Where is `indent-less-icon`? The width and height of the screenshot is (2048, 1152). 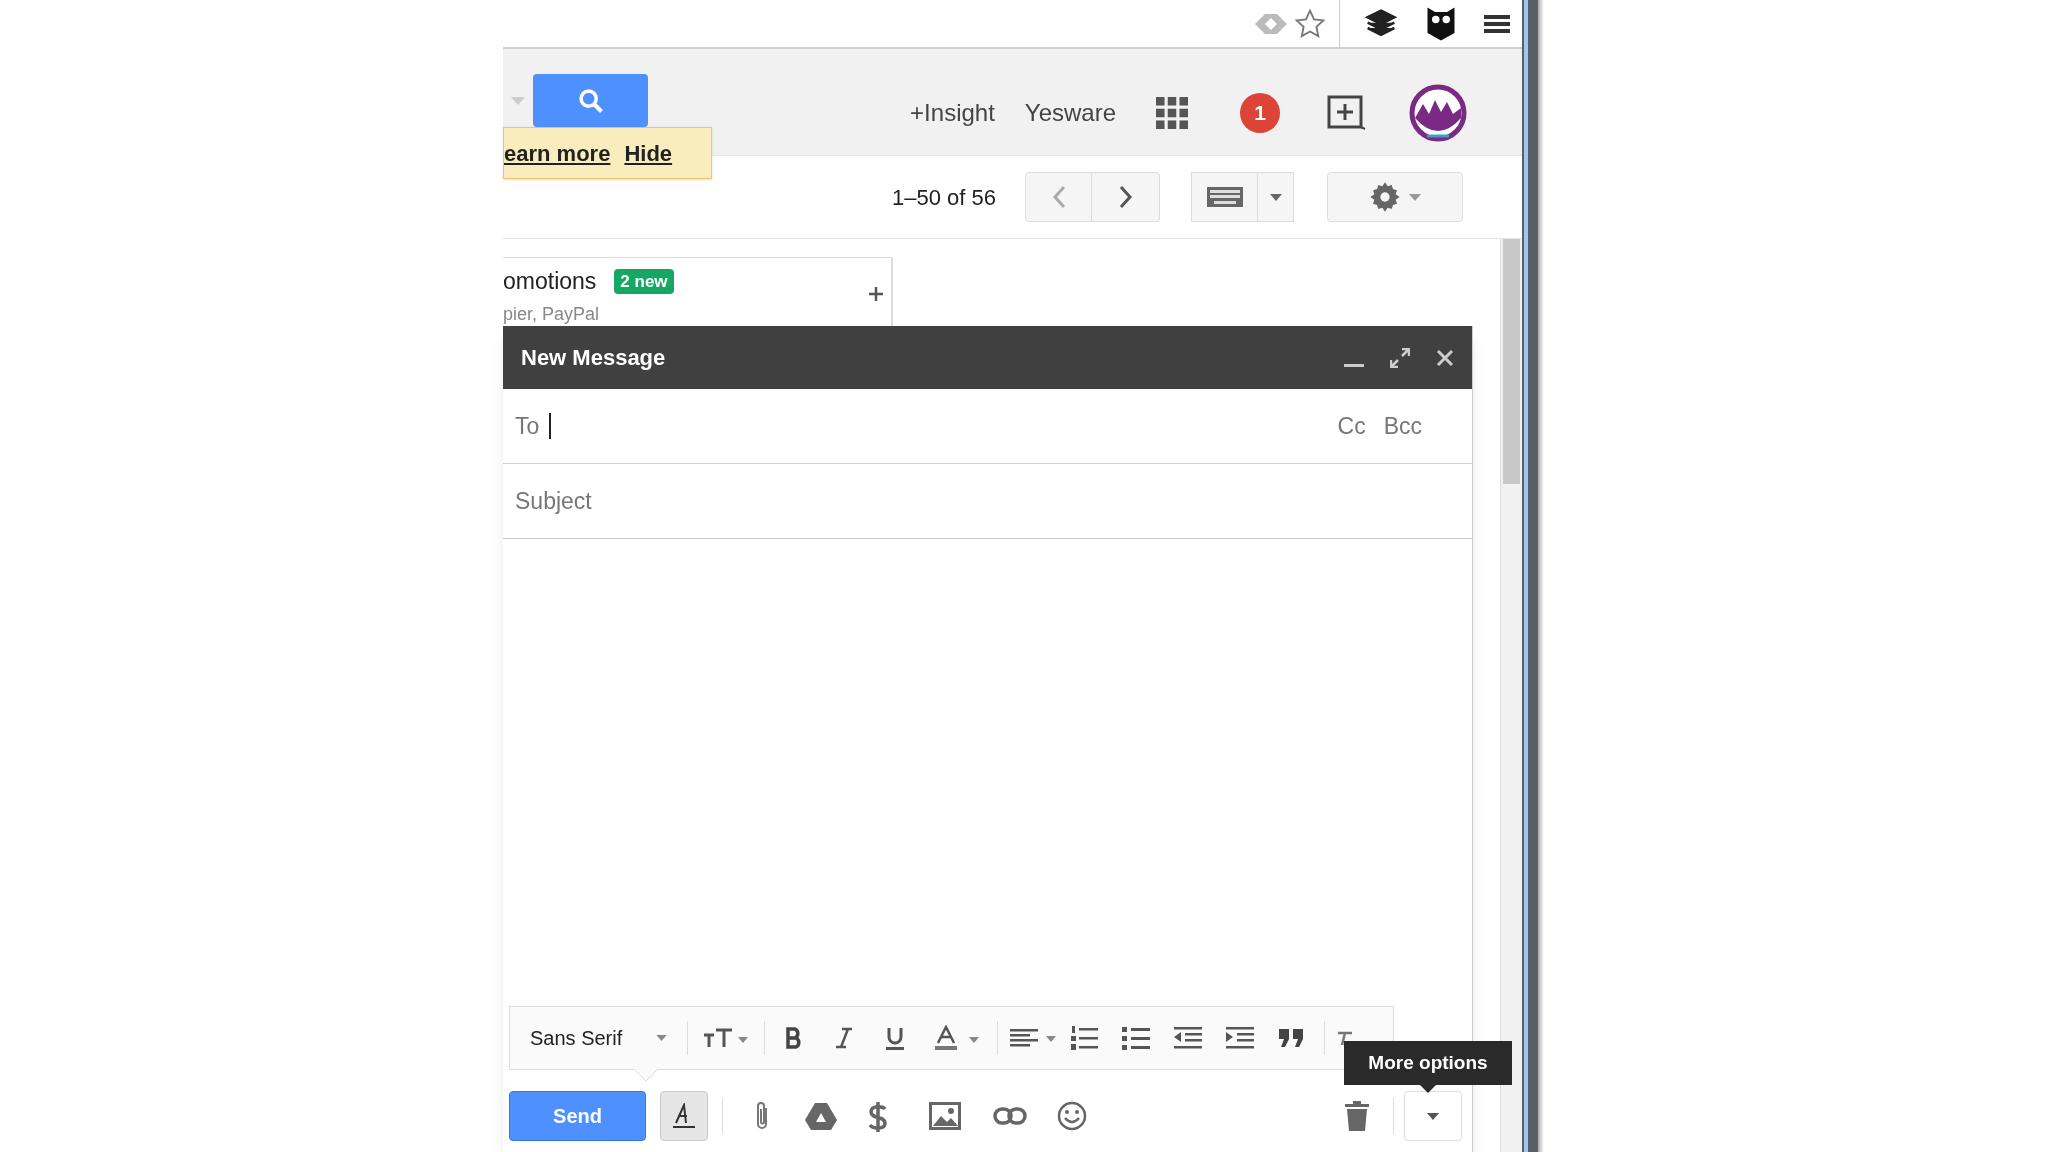
indent-less-icon is located at coordinates (1188, 1038).